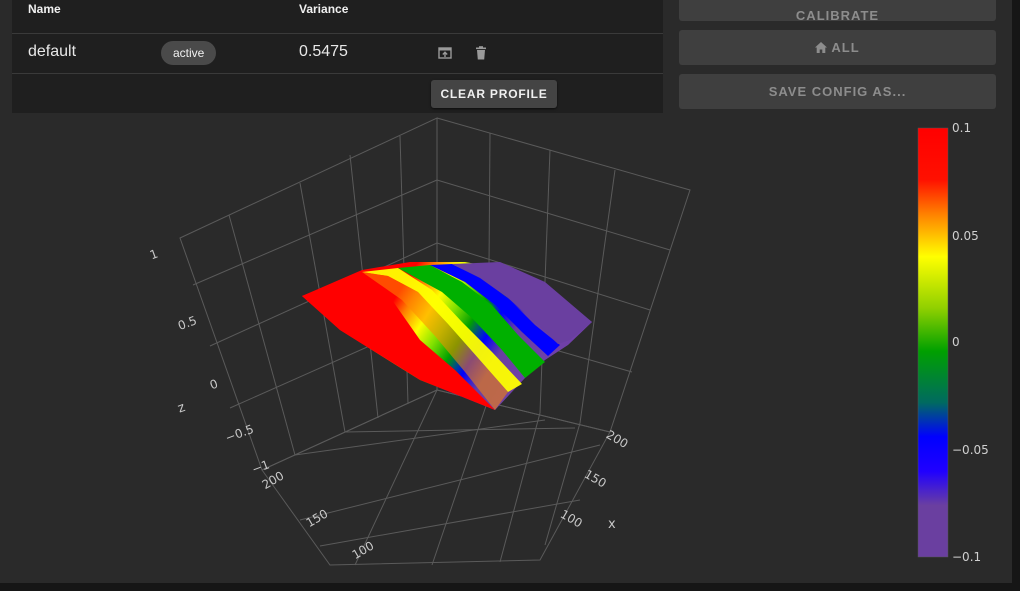  I want to click on x-tick: 200, so click(617, 439).